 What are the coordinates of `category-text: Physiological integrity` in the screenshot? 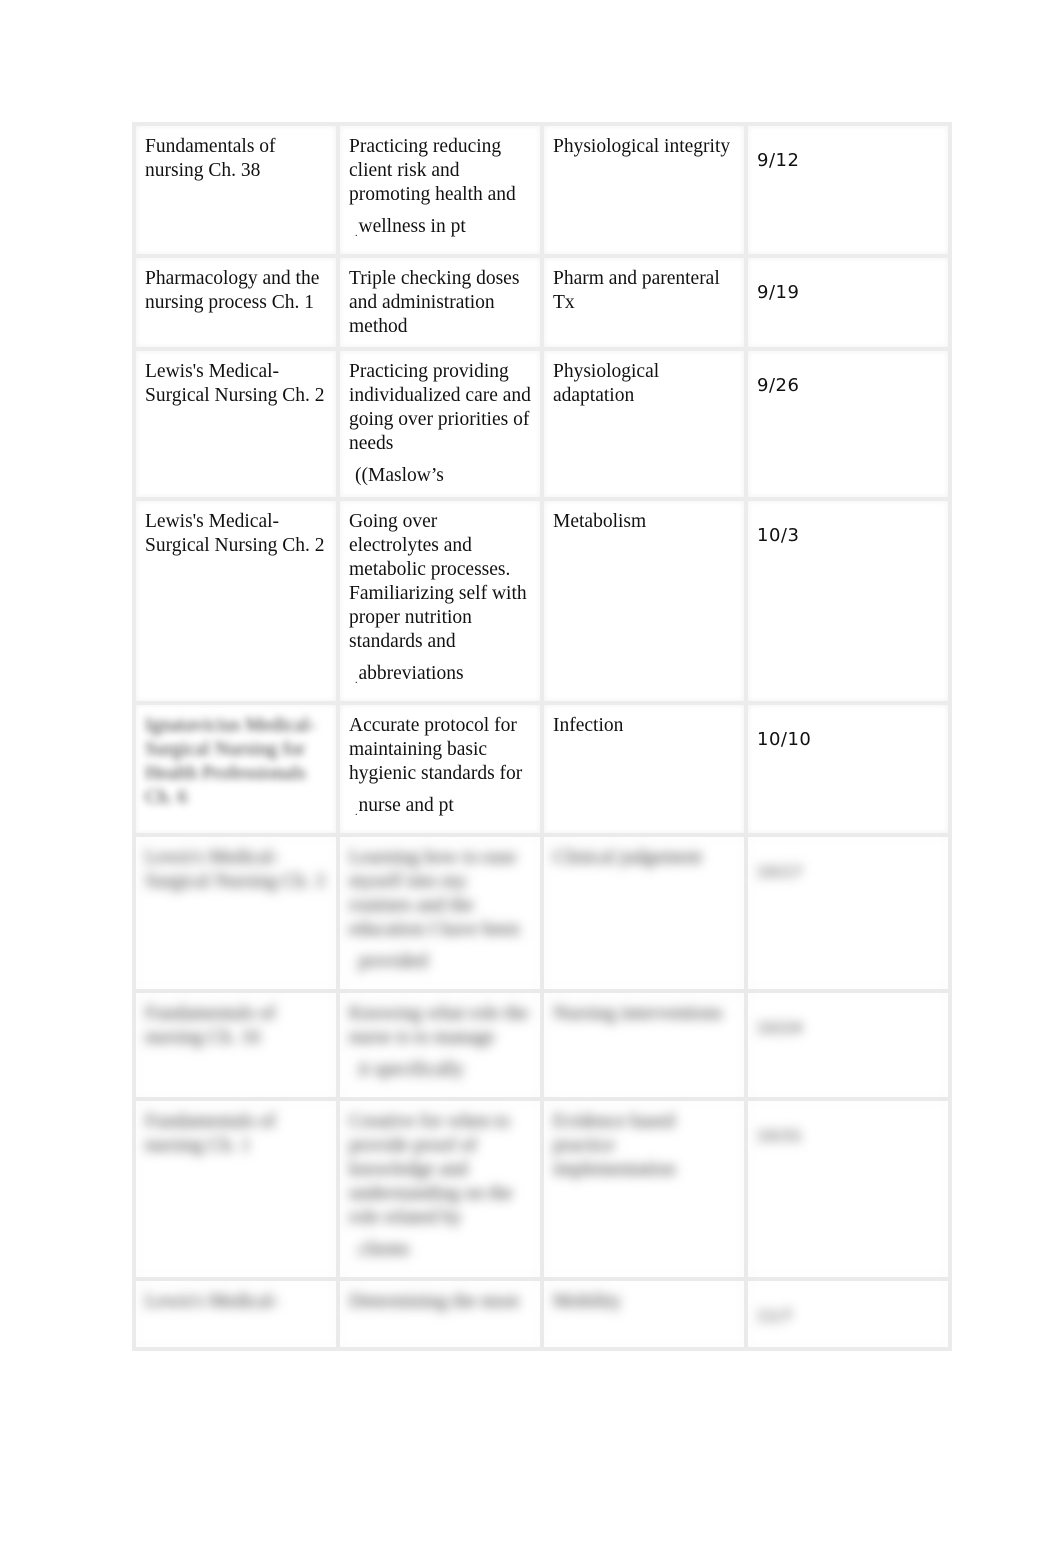 It's located at (642, 146).